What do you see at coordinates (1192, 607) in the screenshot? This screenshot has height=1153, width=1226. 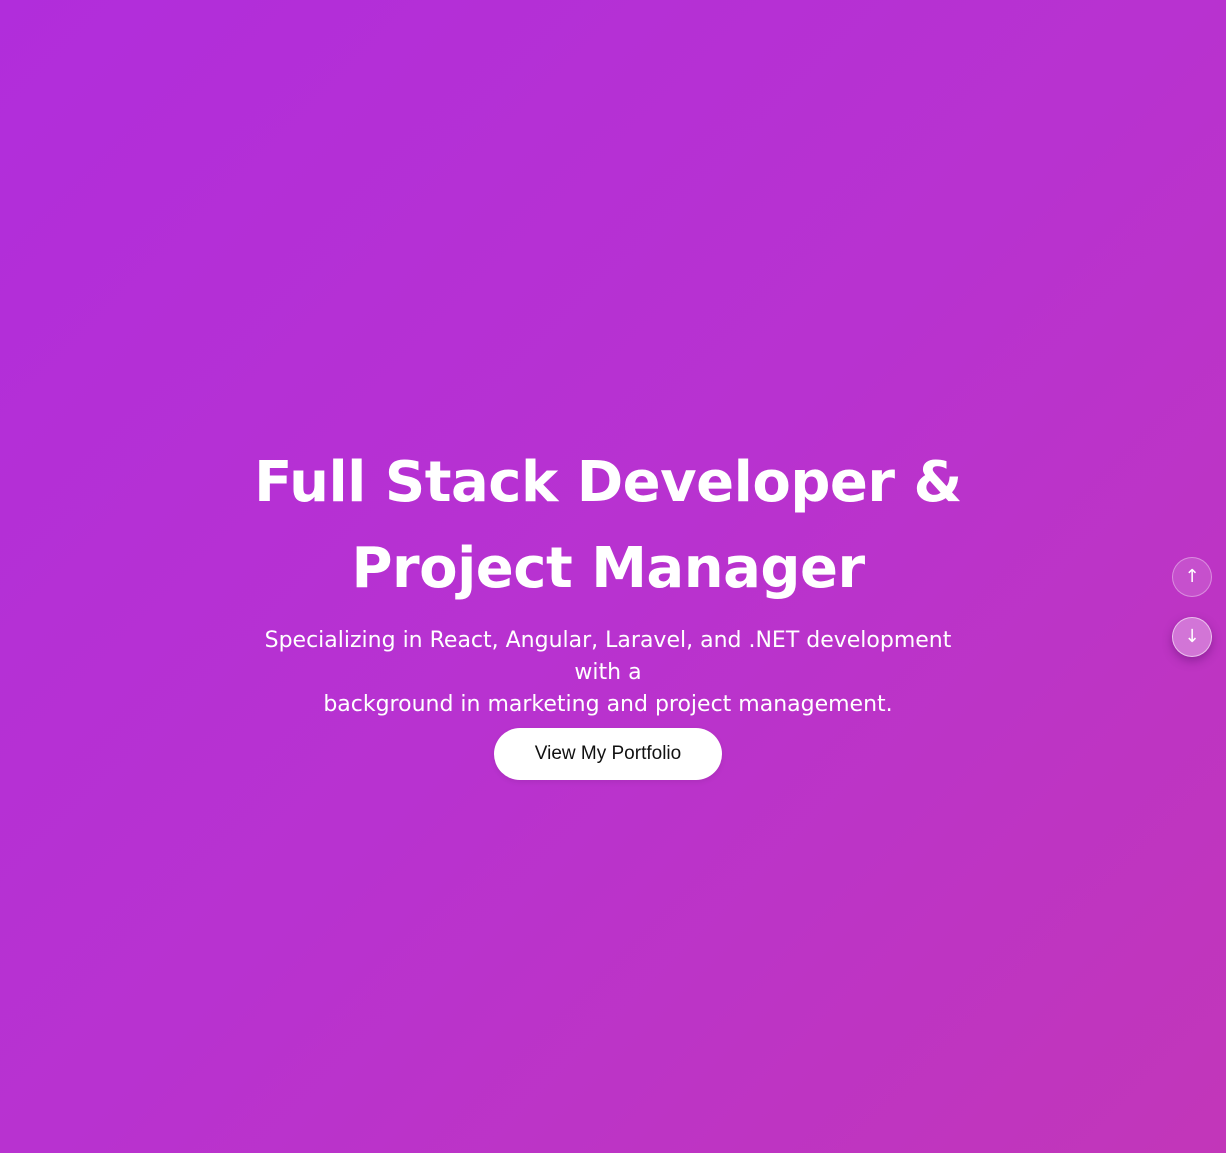 I see `section-scroll-nav: ↑ ↓` at bounding box center [1192, 607].